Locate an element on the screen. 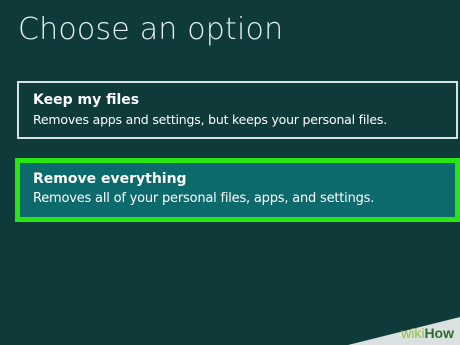 This screenshot has height=345, width=460. watermark-logo: wikiHow is located at coordinates (427, 333).